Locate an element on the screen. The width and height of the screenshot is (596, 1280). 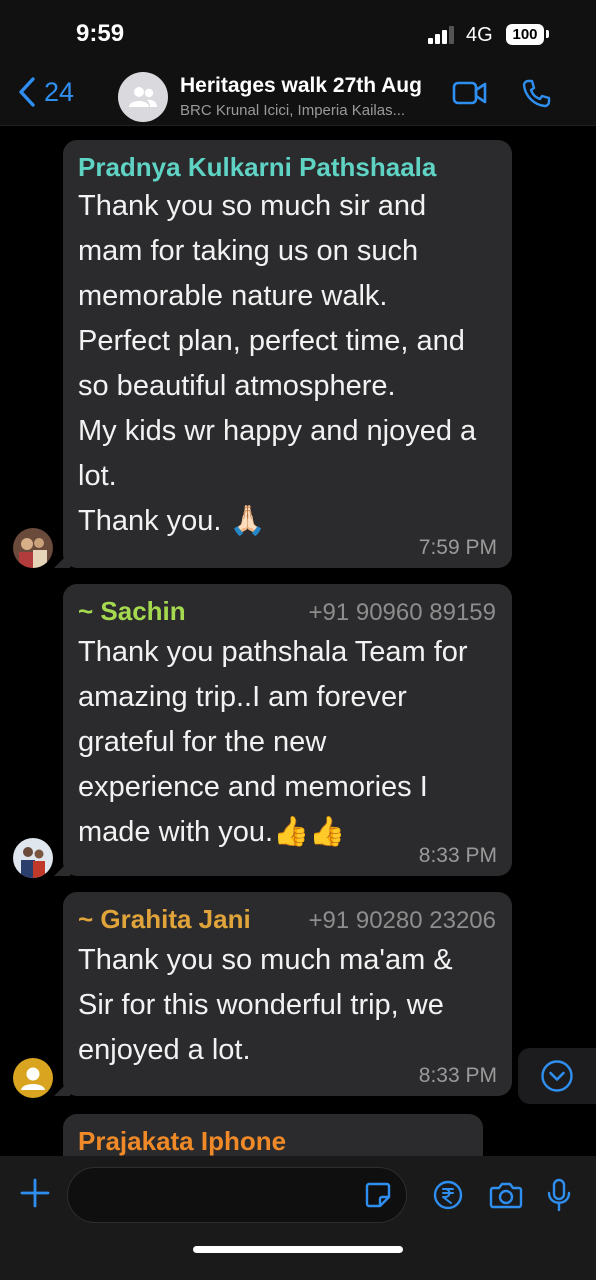
battery-icon: 100 is located at coordinates (525, 34).